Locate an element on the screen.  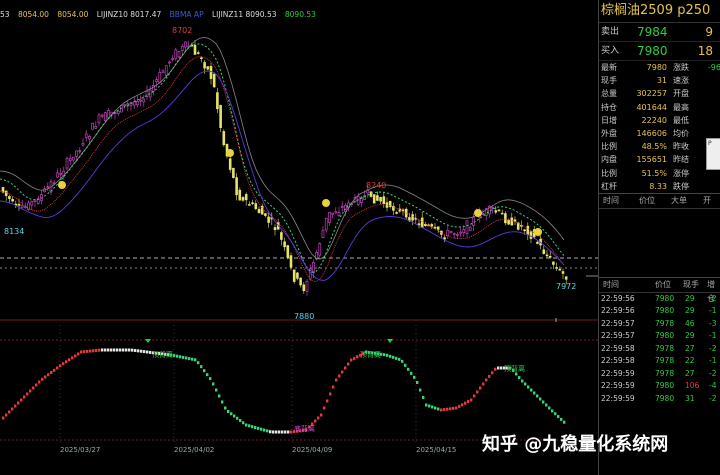
price-label-mid: 8240 is located at coordinates (376, 185).